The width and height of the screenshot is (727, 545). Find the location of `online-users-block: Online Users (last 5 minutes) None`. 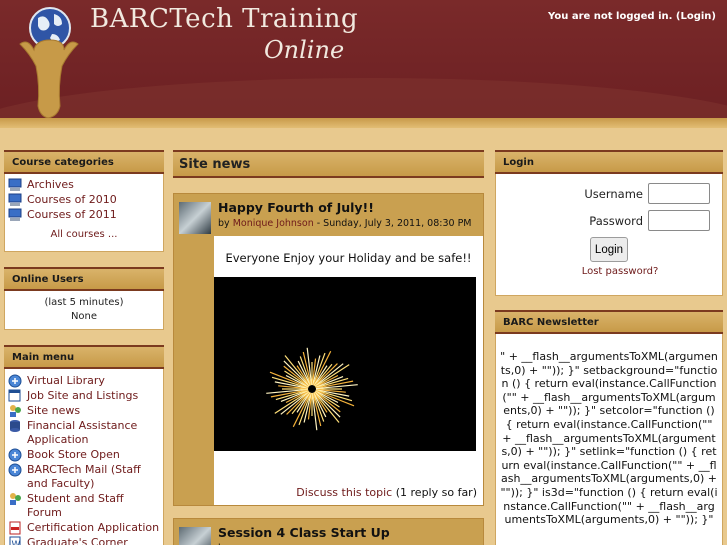

online-users-block: Online Users (last 5 minutes) None is located at coordinates (84, 298).